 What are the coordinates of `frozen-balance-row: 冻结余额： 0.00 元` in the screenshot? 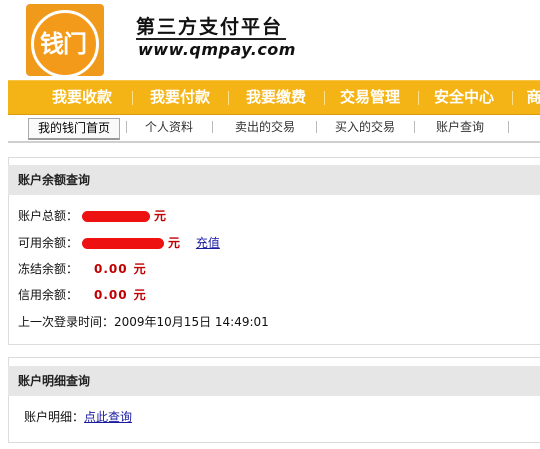 It's located at (82, 268).